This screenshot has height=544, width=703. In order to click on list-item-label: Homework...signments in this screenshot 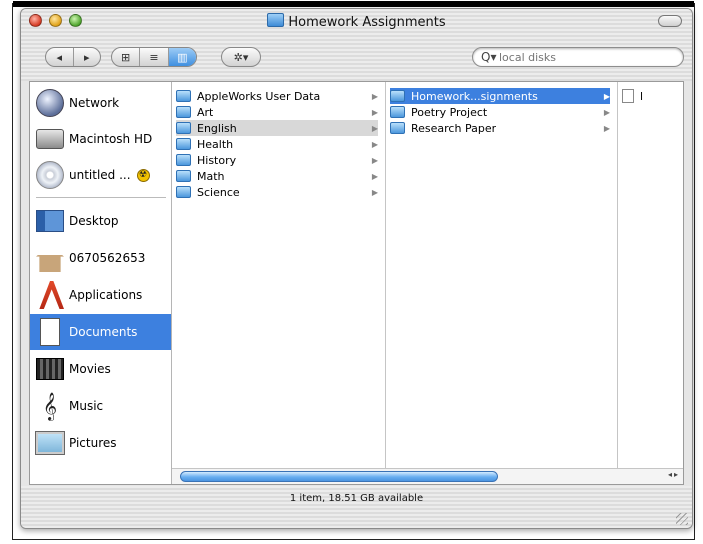, I will do `click(474, 96)`.